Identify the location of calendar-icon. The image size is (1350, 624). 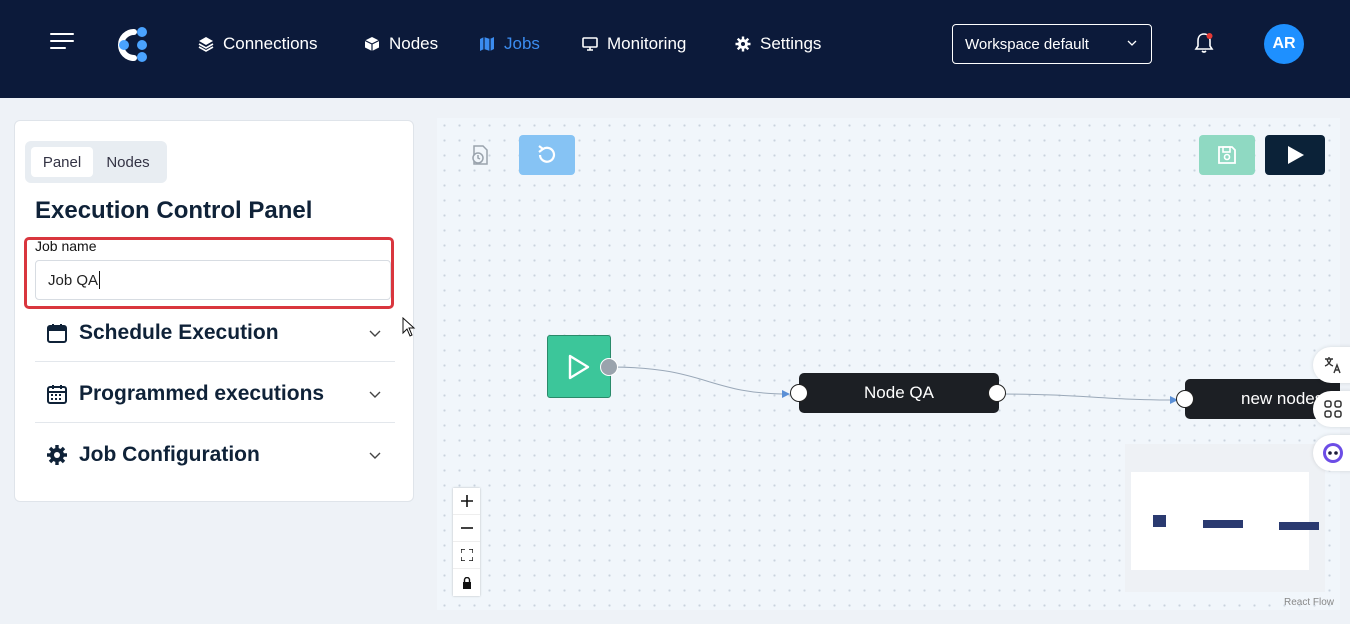
(57, 333).